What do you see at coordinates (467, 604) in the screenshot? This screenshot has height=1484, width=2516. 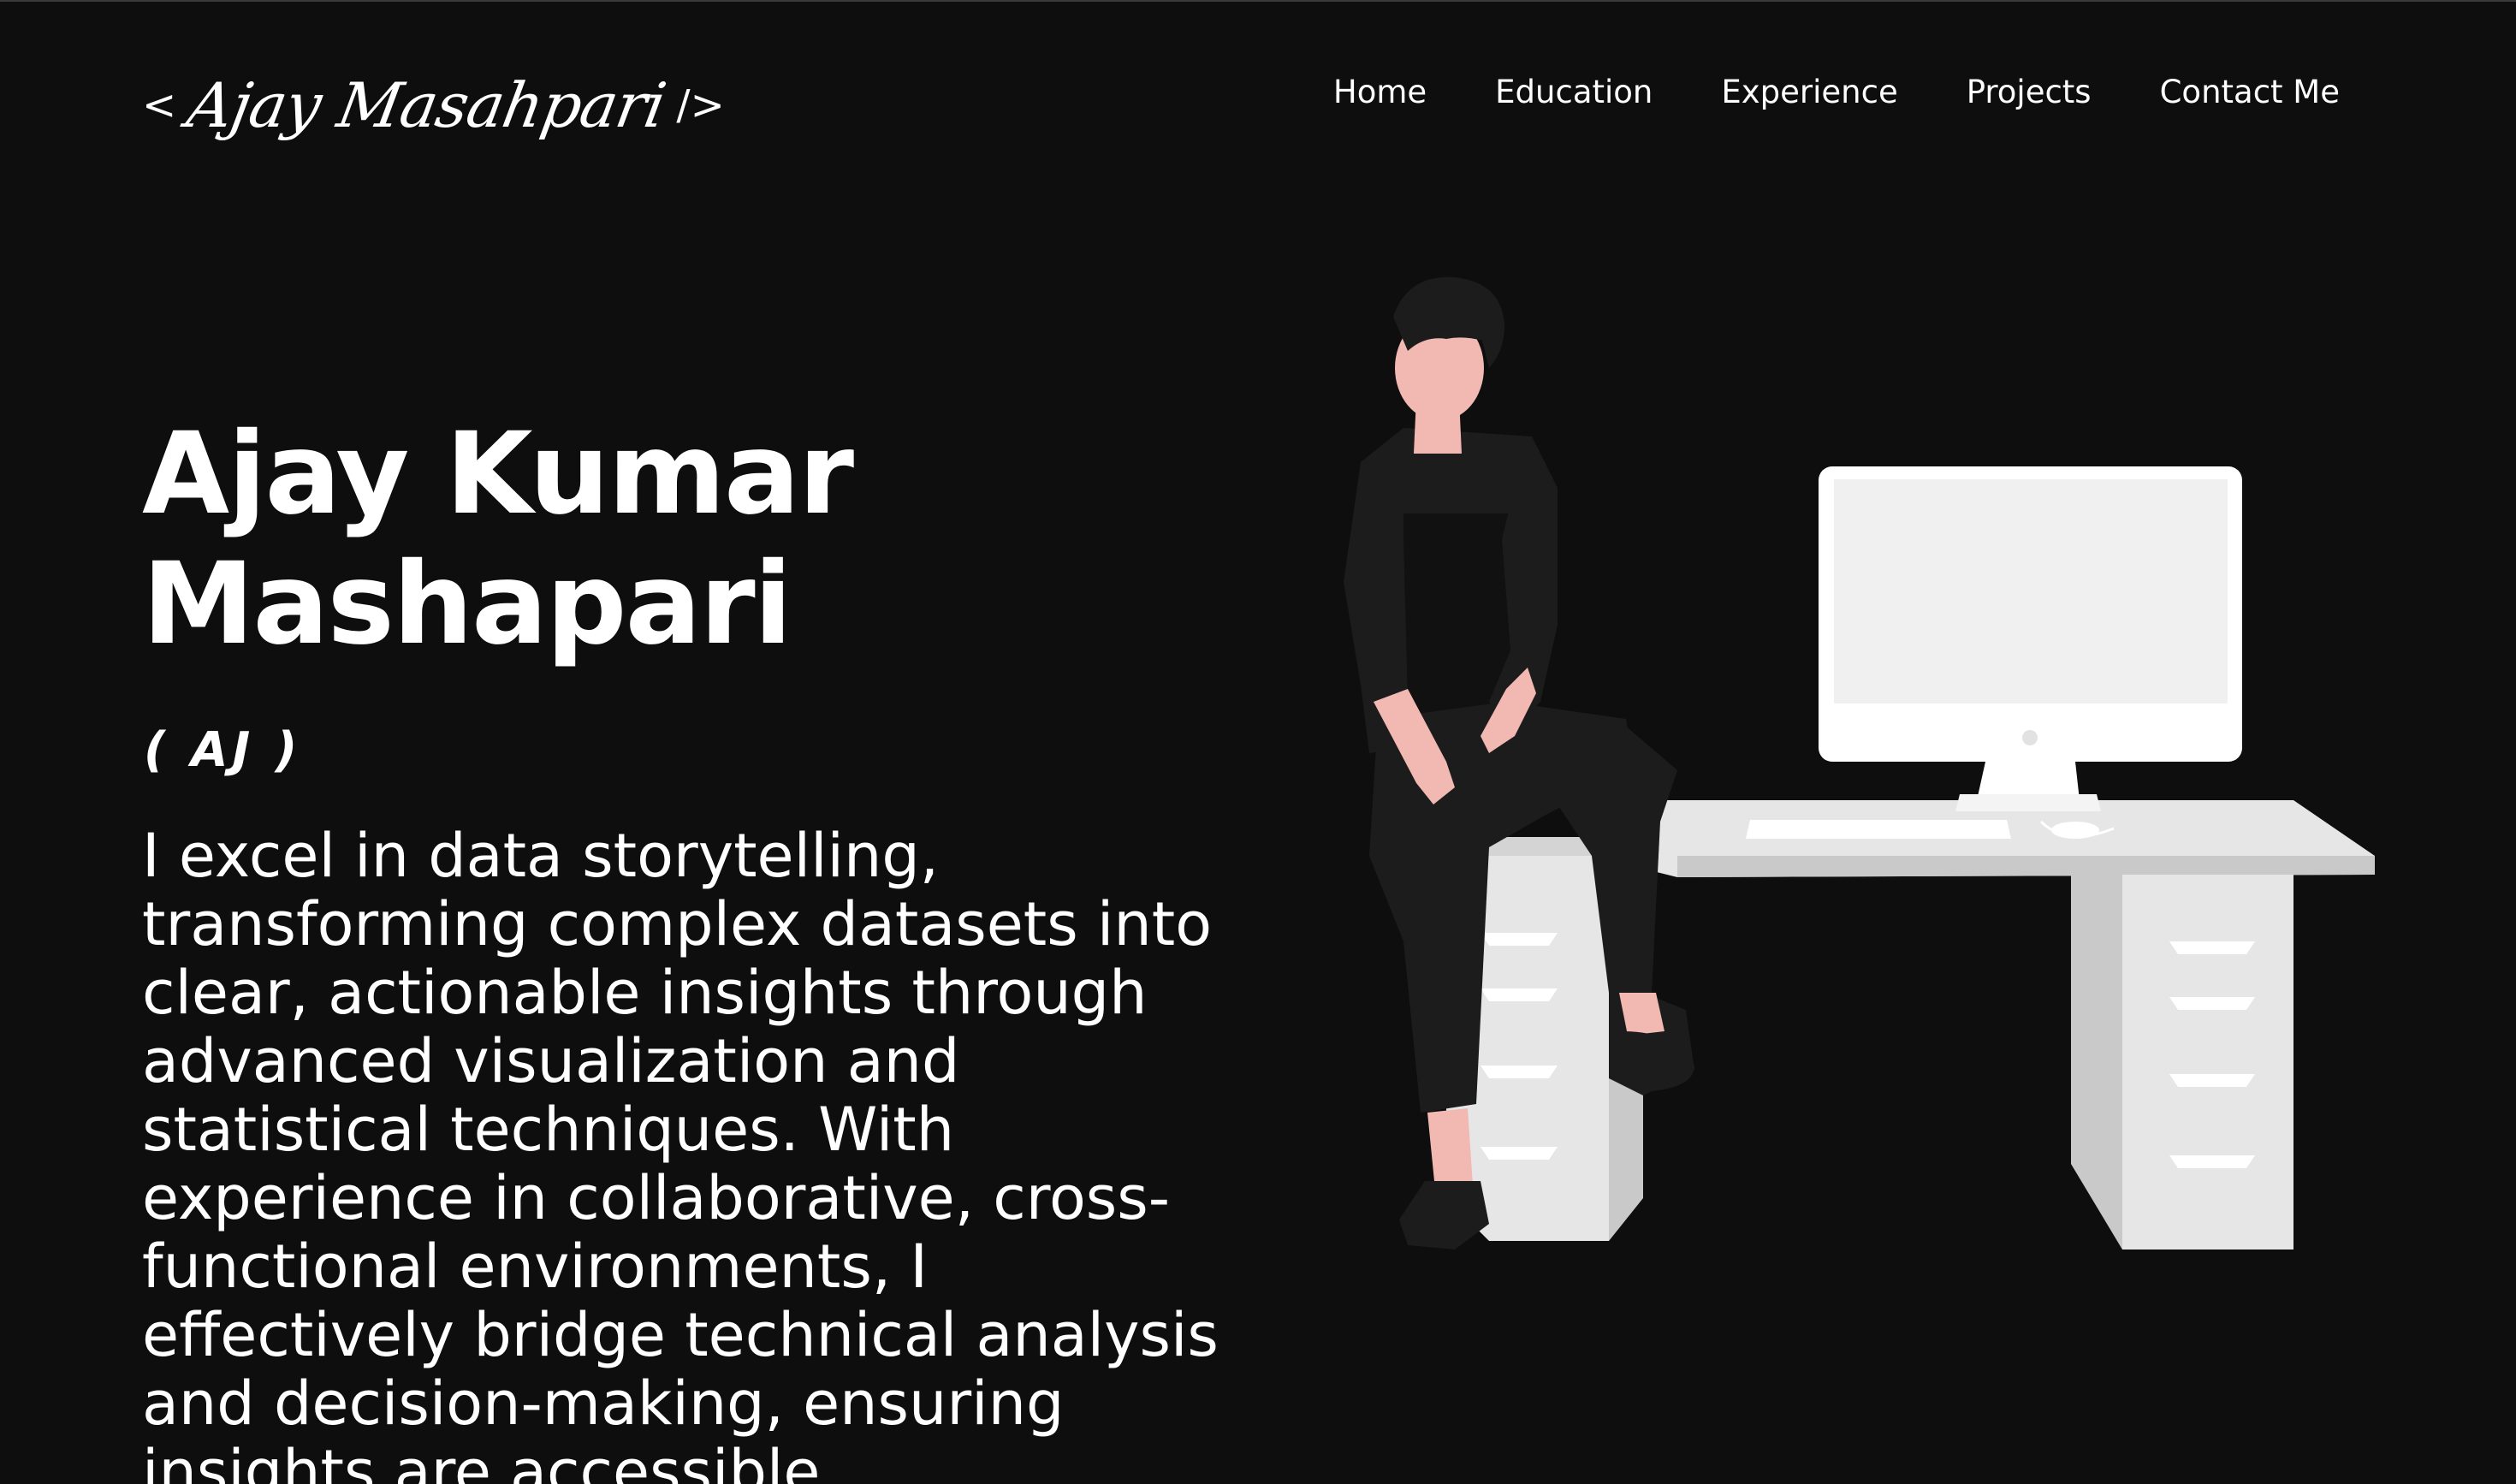 I see `hero-name-line2: Mashapari` at bounding box center [467, 604].